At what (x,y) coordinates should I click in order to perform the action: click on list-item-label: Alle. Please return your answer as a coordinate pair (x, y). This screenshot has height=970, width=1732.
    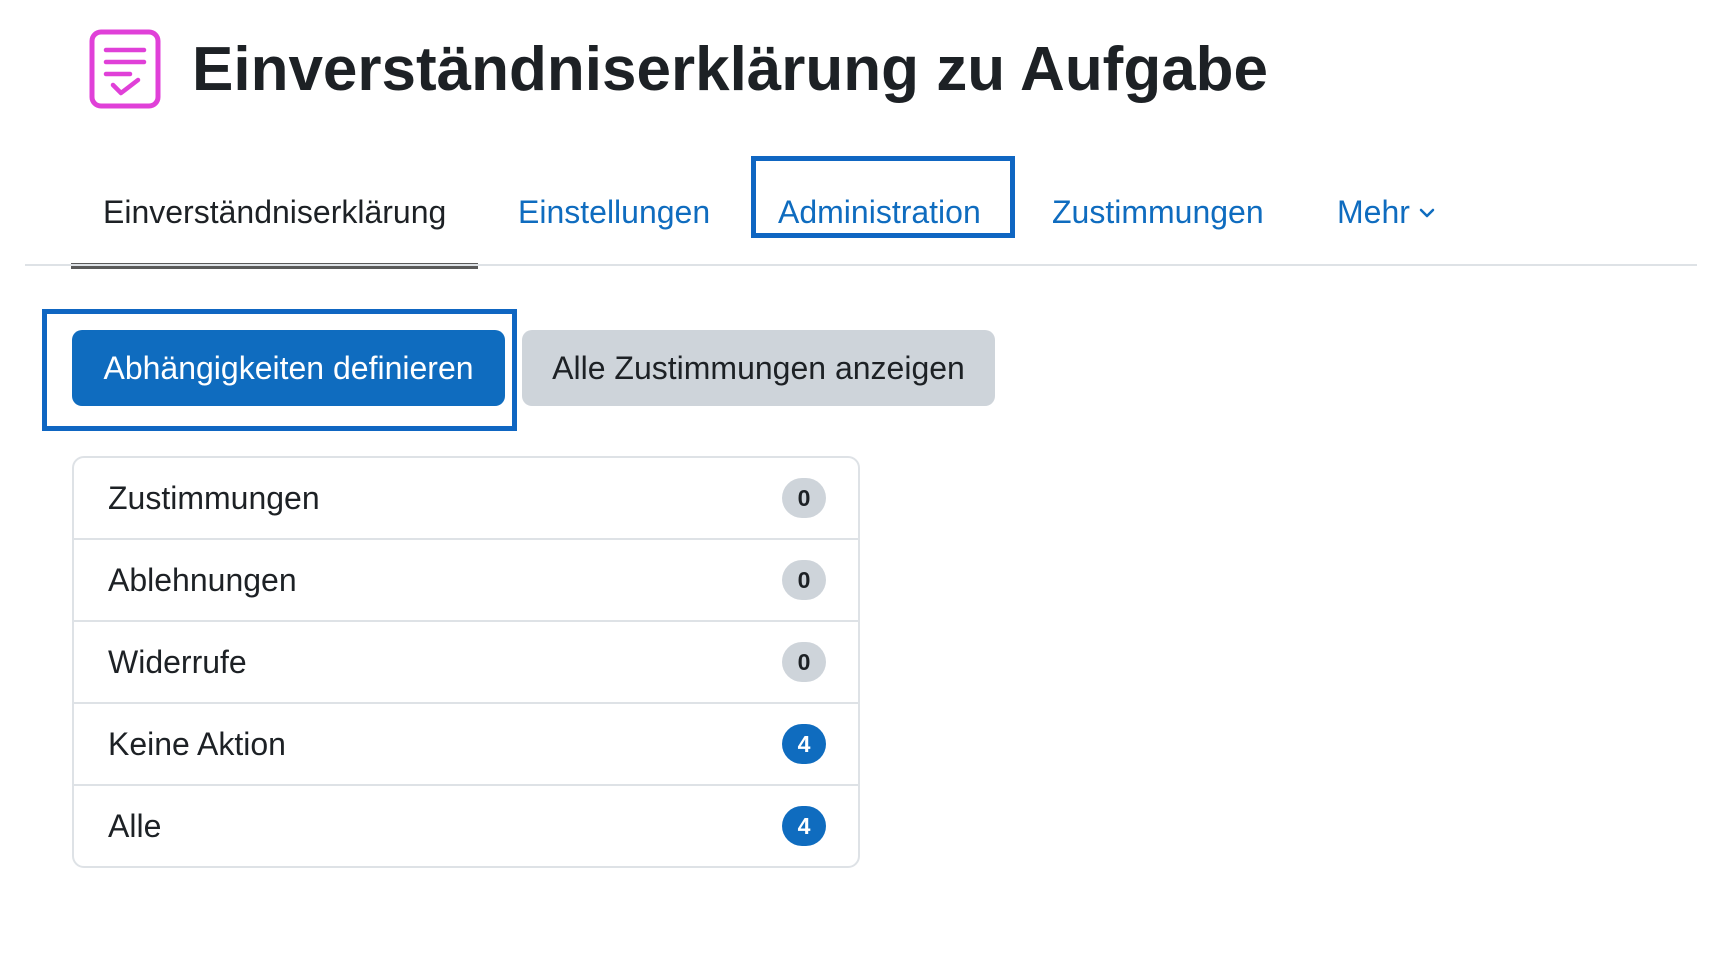
    Looking at the image, I should click on (135, 825).